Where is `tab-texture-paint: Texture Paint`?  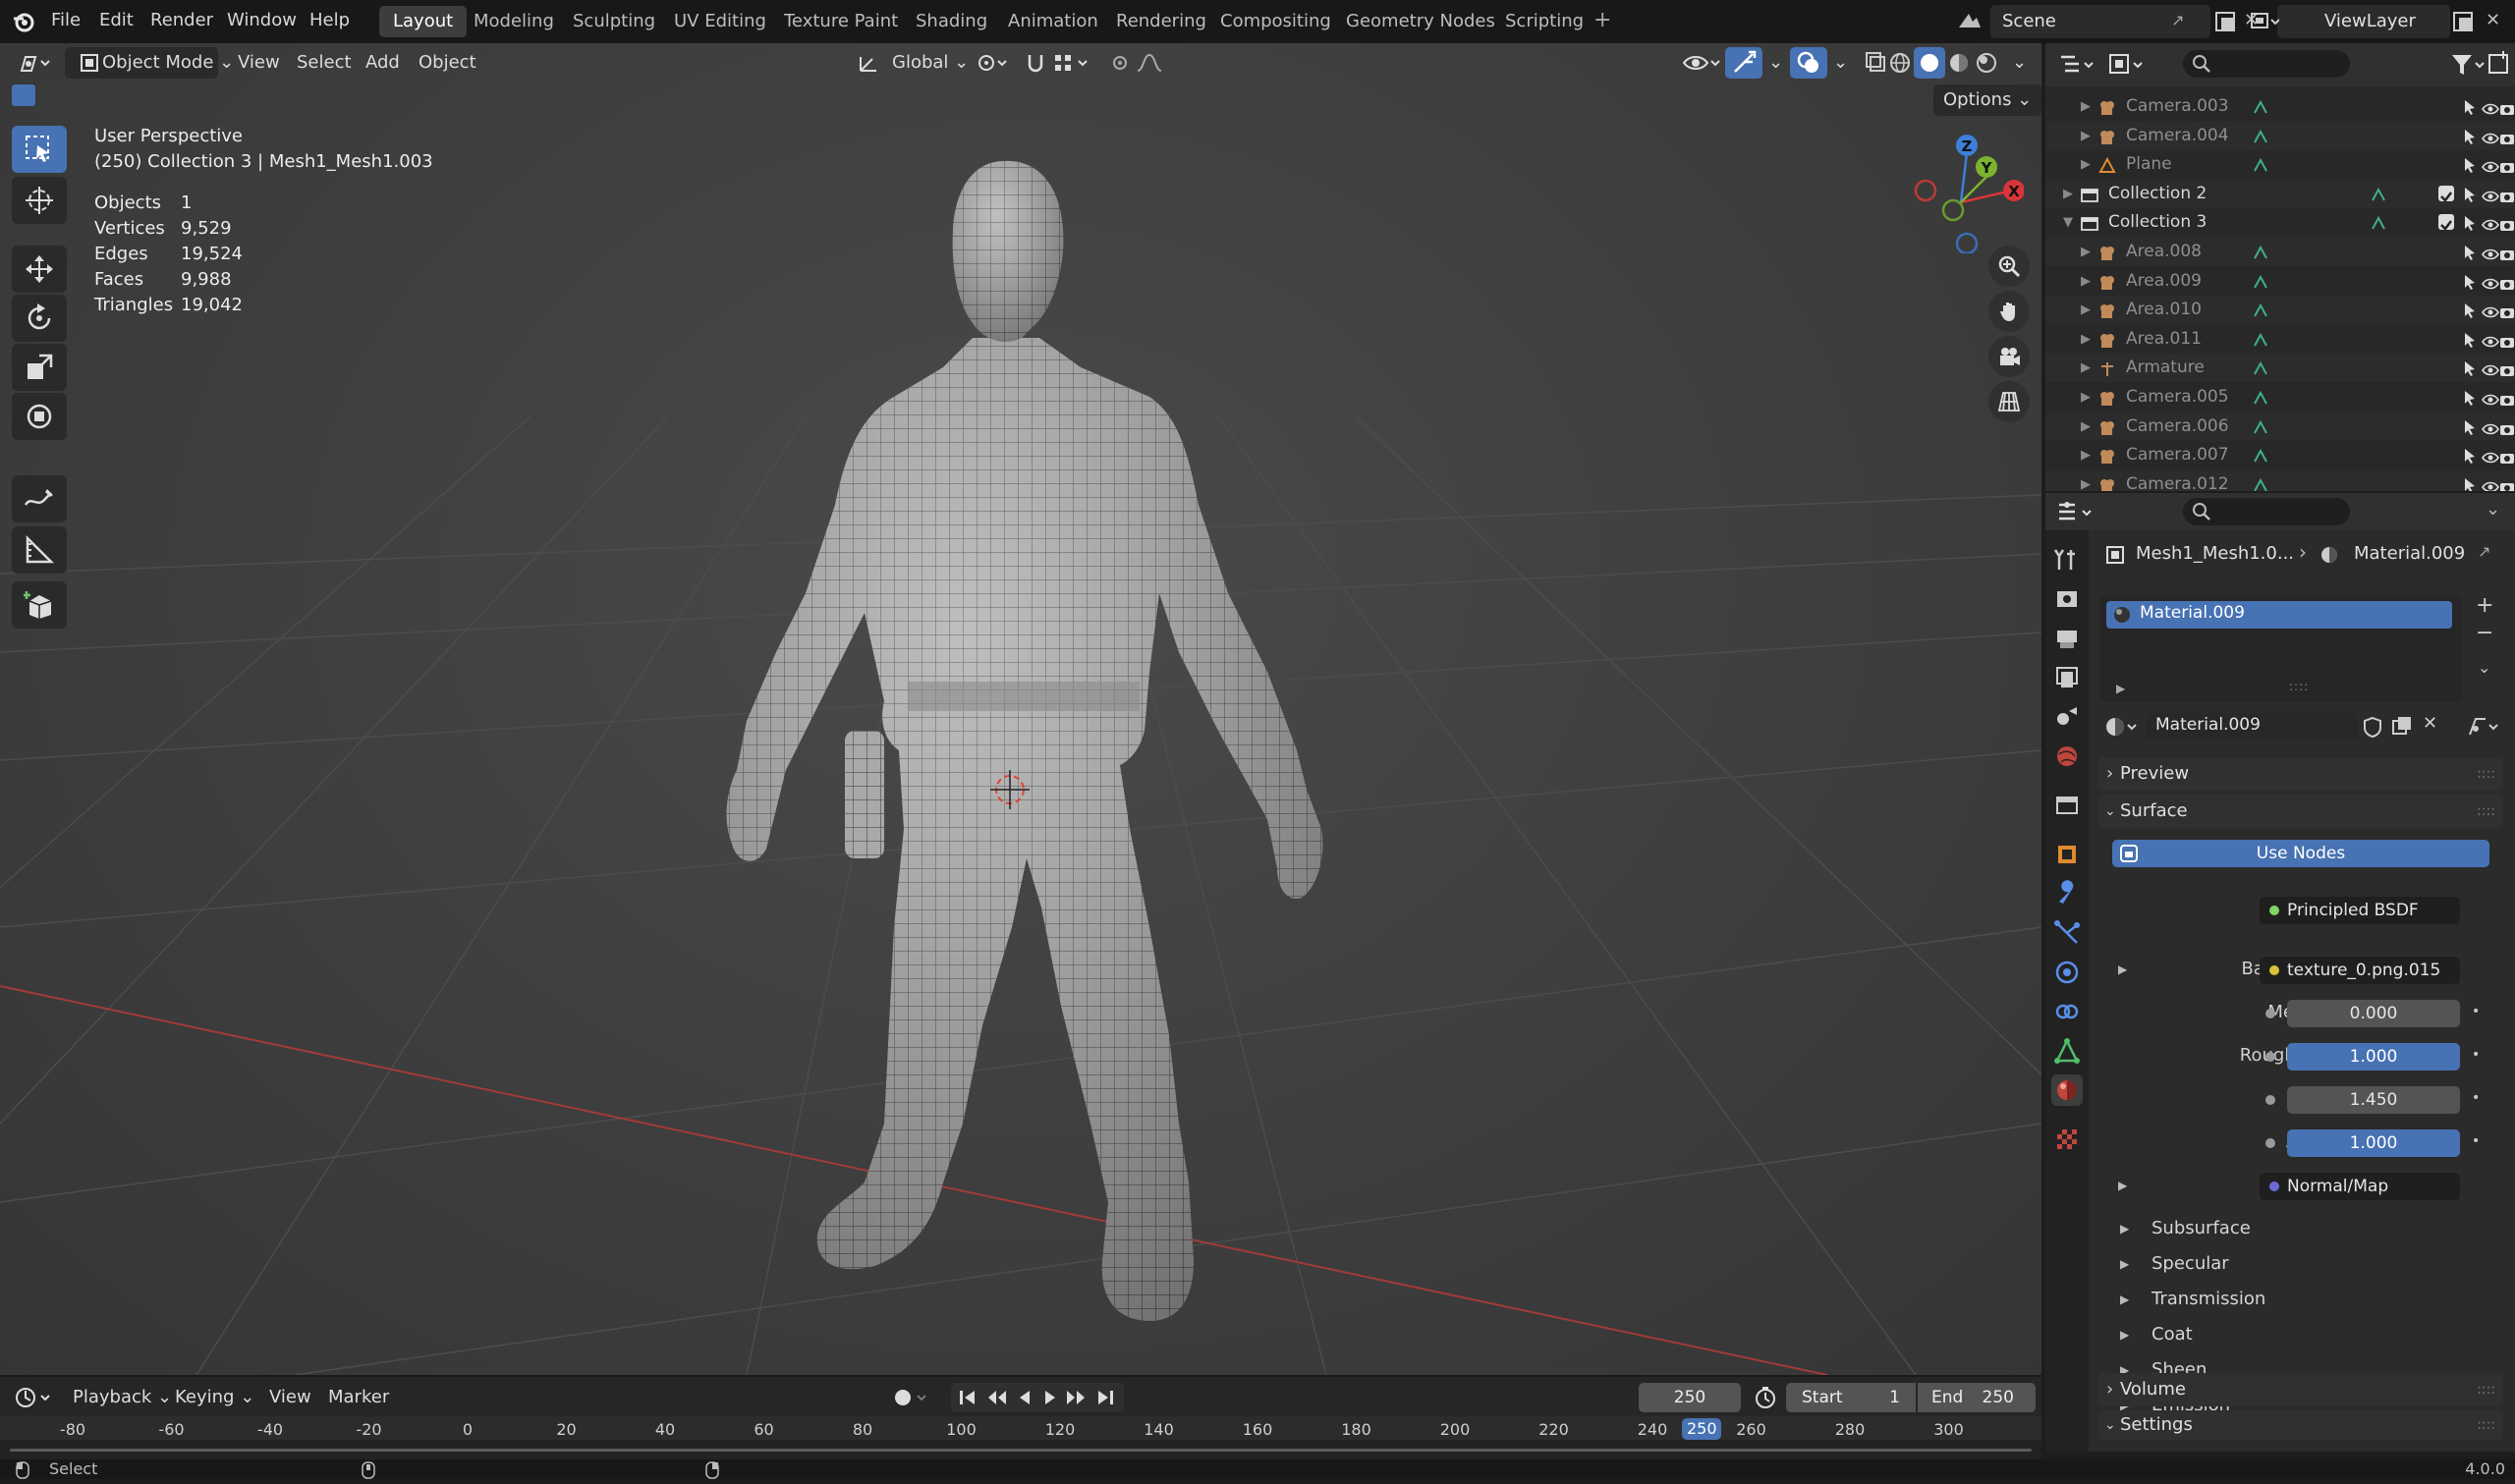
tab-texture-paint: Texture Paint is located at coordinates (841, 21).